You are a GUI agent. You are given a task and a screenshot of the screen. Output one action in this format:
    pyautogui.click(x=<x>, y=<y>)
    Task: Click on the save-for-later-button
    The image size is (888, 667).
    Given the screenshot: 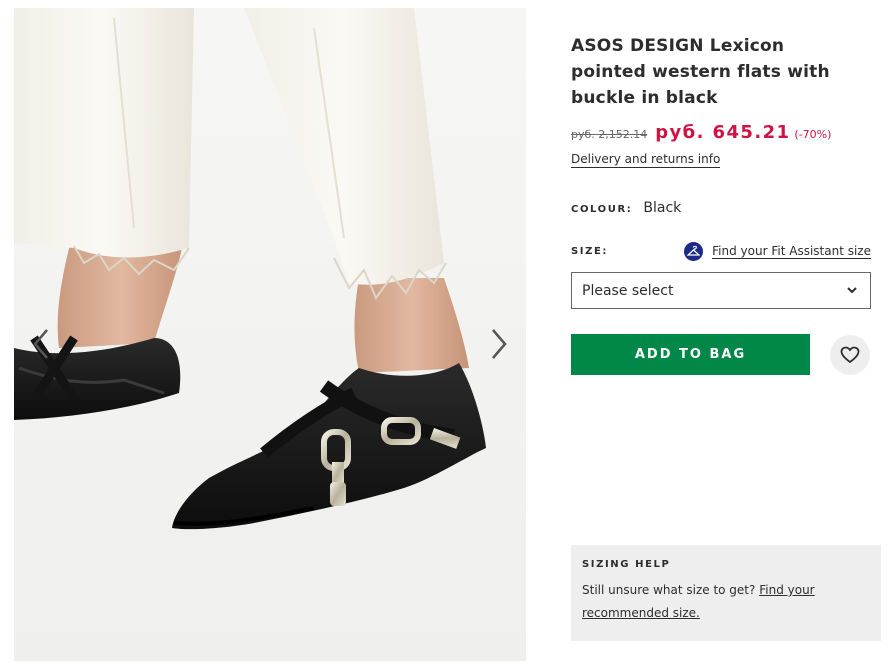 What is the action you would take?
    pyautogui.click(x=850, y=355)
    